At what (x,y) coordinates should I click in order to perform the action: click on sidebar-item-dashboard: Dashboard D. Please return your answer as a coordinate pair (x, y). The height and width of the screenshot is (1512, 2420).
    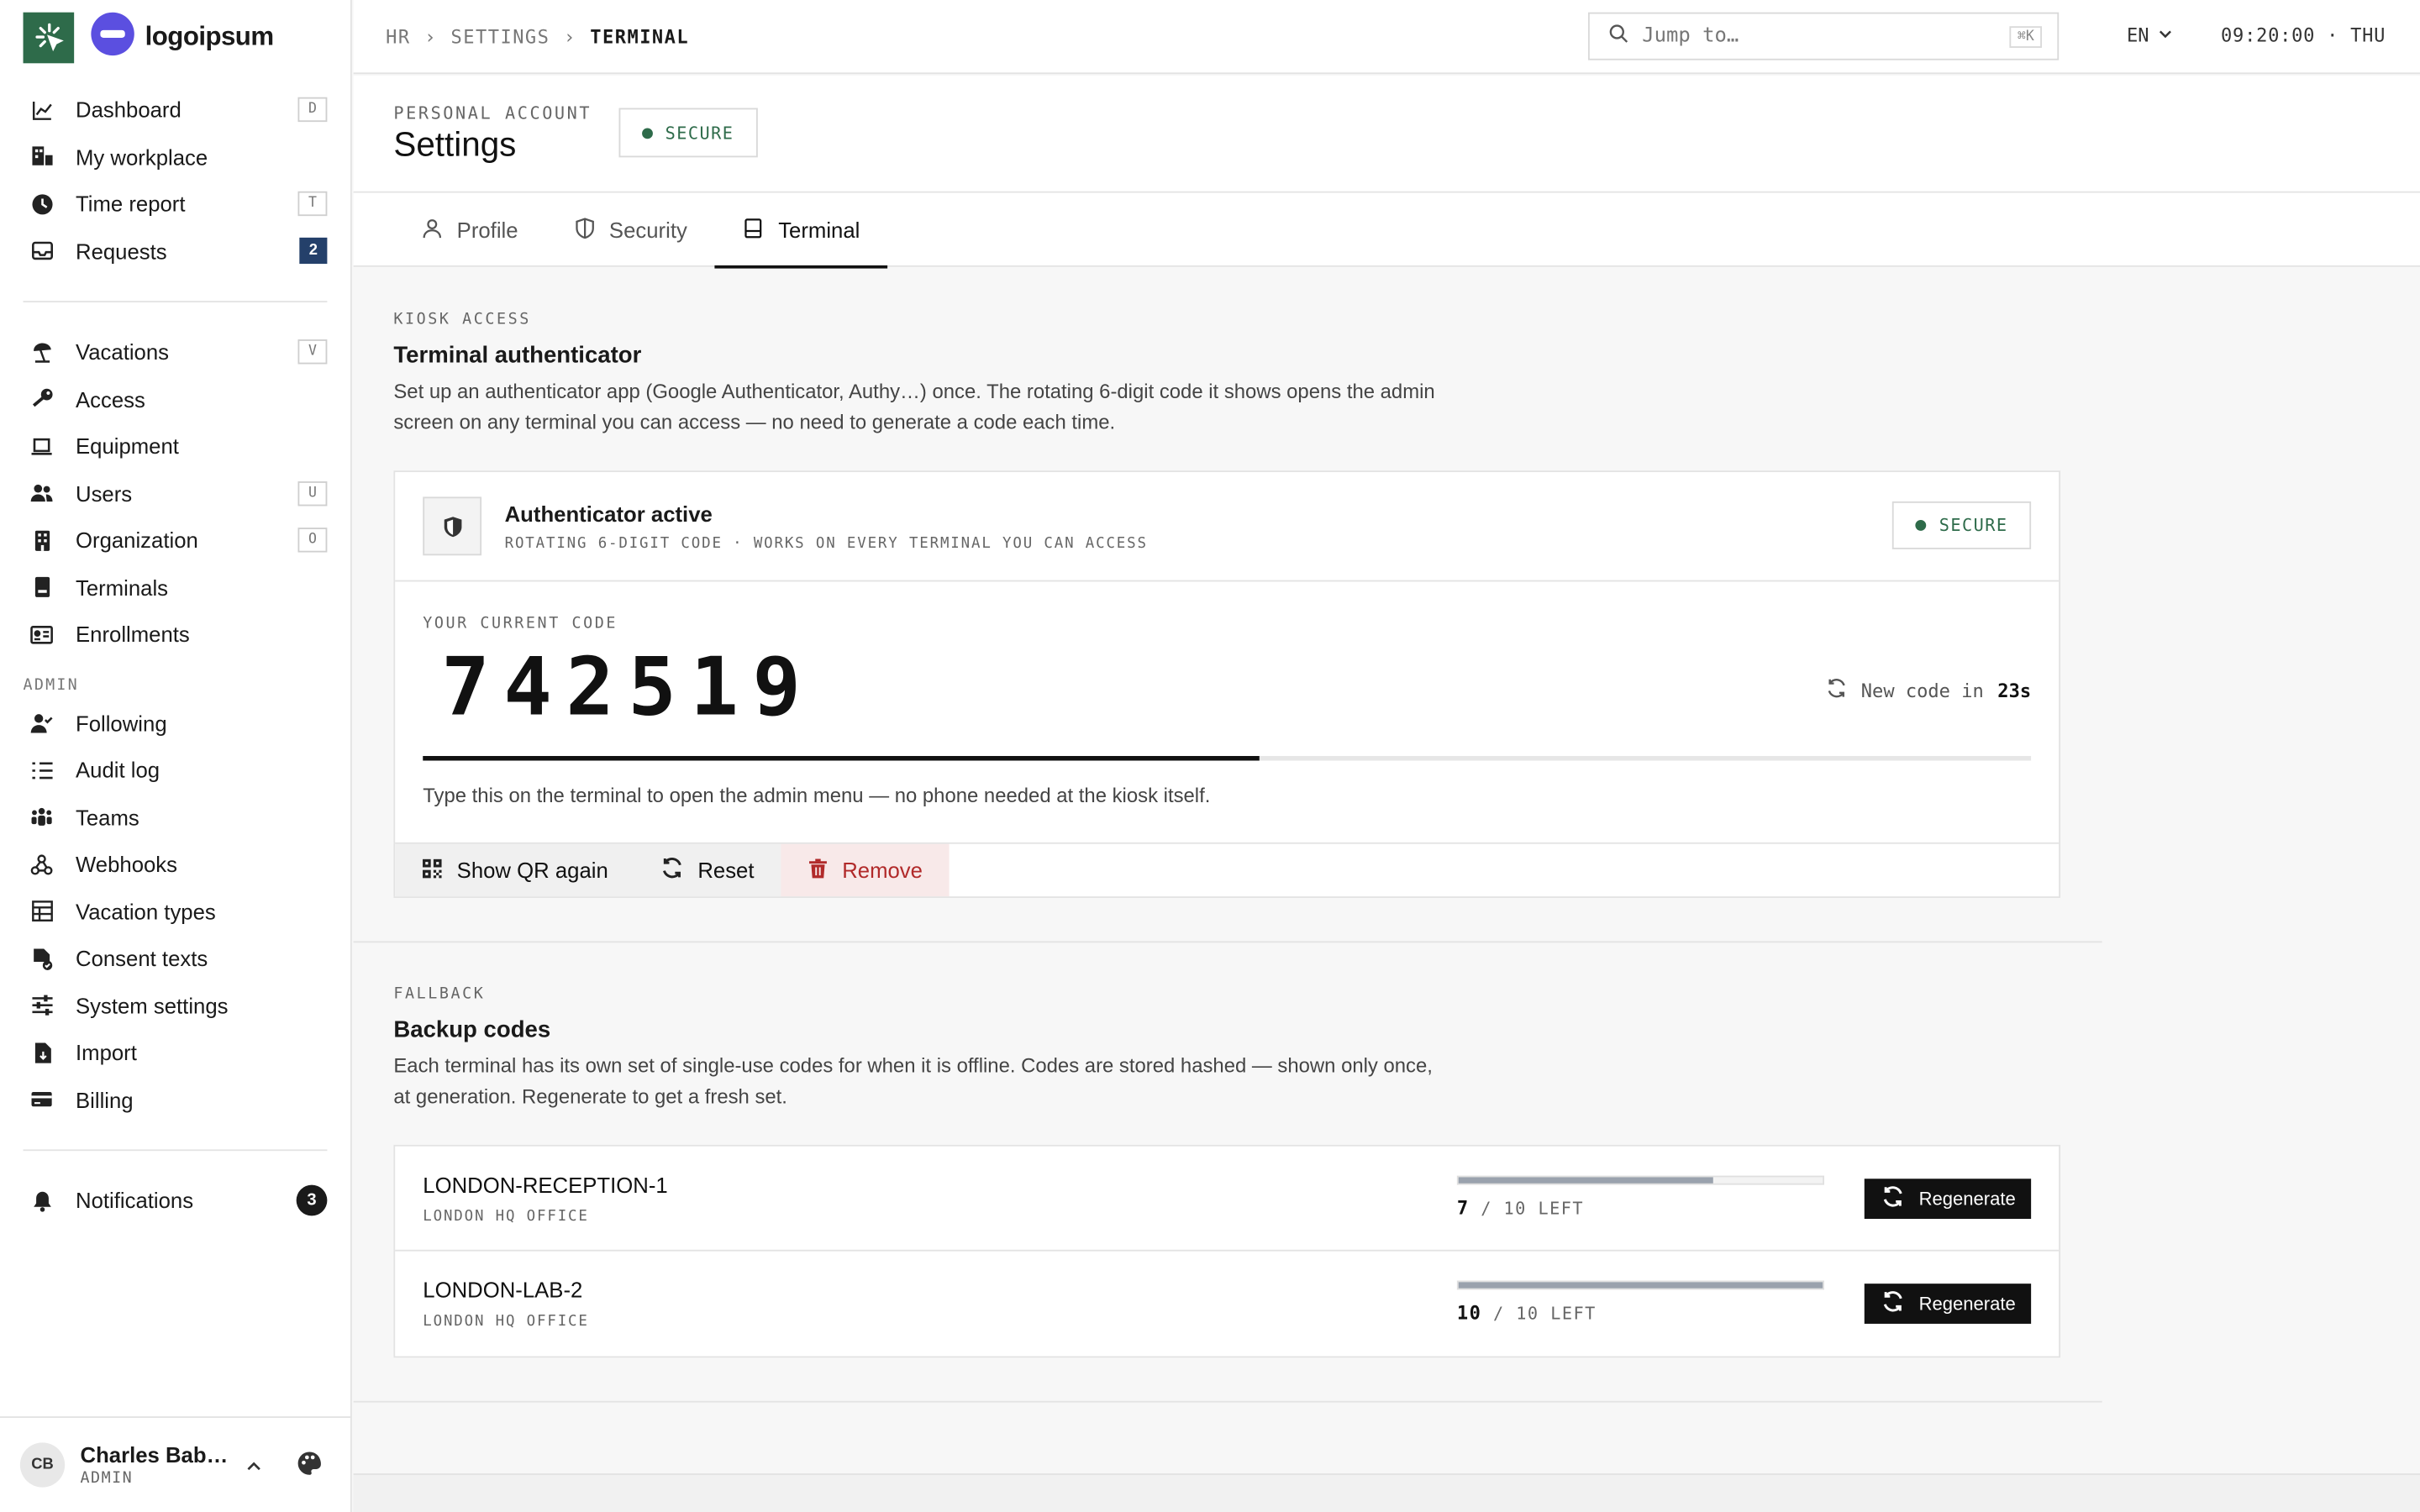
    Looking at the image, I should click on (176, 110).